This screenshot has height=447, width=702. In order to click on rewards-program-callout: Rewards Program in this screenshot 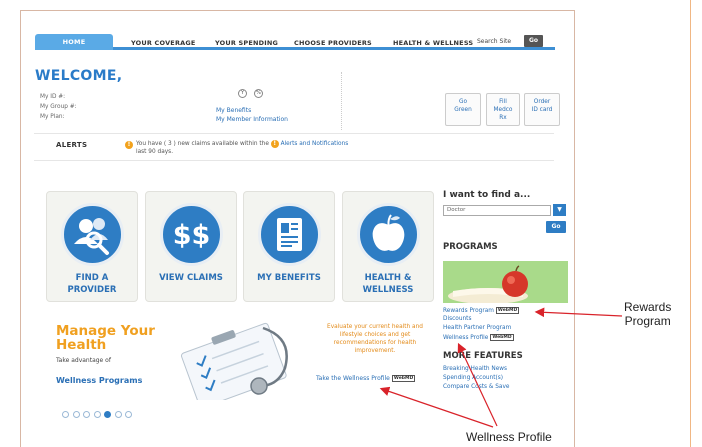, I will do `click(647, 314)`.